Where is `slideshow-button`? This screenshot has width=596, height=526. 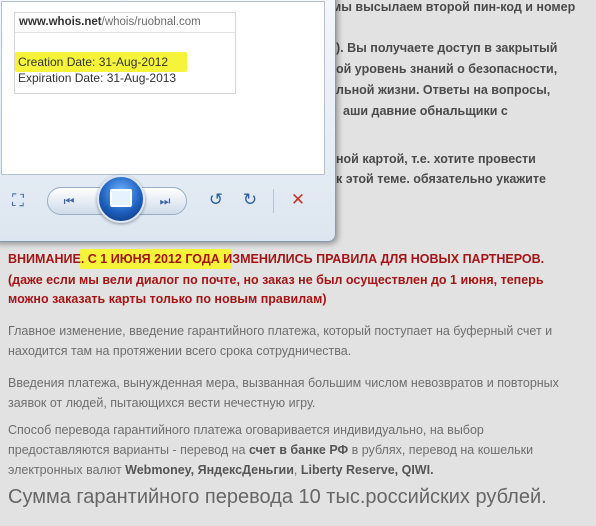
slideshow-button is located at coordinates (121, 199).